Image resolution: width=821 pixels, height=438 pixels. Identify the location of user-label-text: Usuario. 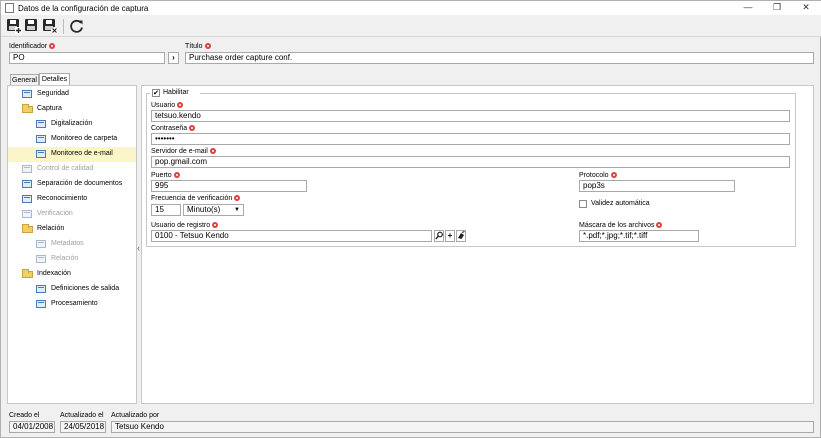
(163, 105).